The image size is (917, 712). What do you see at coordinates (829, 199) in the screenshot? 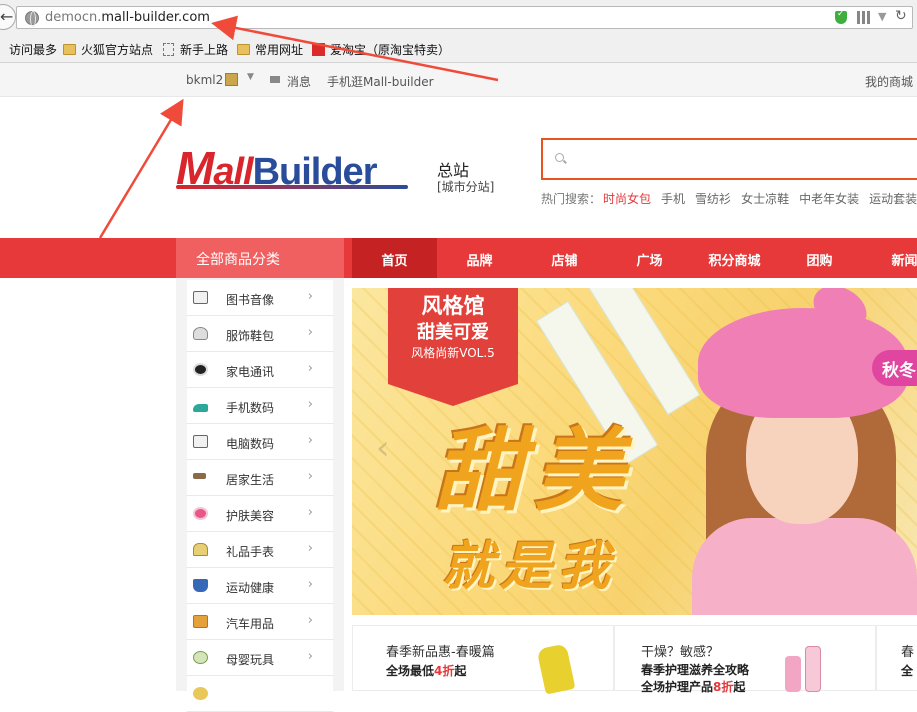
I see `hot-term: 中老年女装` at bounding box center [829, 199].